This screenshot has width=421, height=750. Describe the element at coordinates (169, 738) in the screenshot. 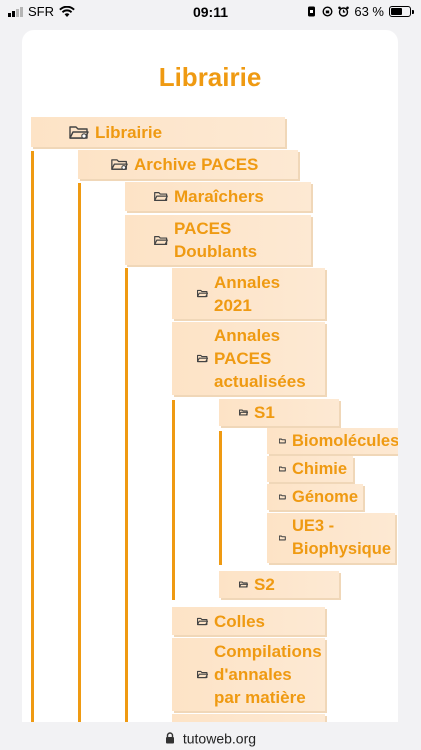

I see `lock-icon` at that location.